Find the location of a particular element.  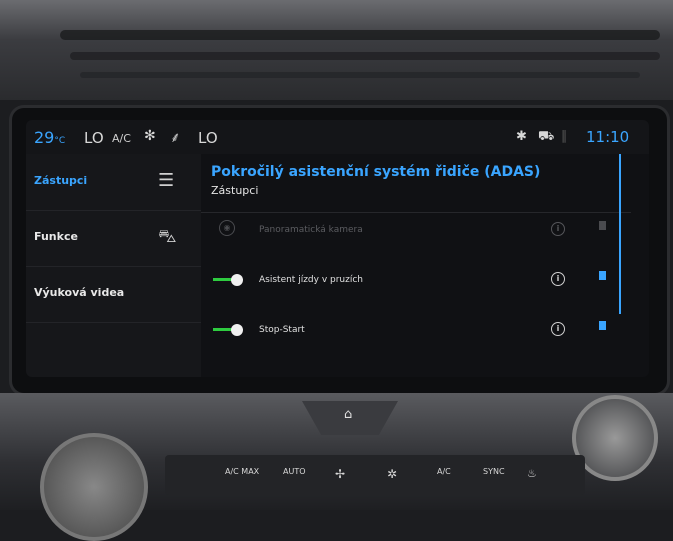

seat-heat-icon: ⸙ is located at coordinates (175, 137).